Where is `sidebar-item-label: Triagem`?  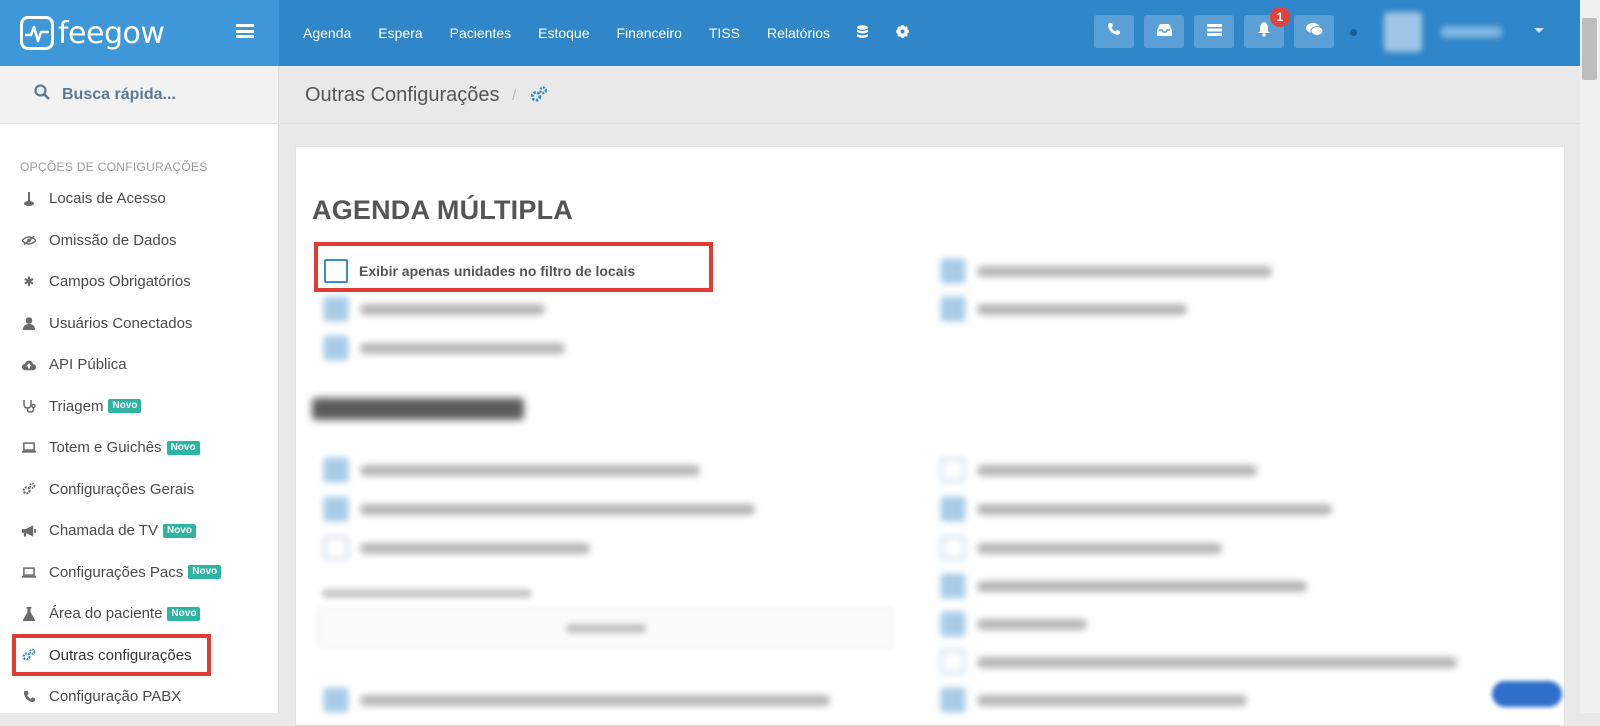
sidebar-item-label: Triagem is located at coordinates (76, 406).